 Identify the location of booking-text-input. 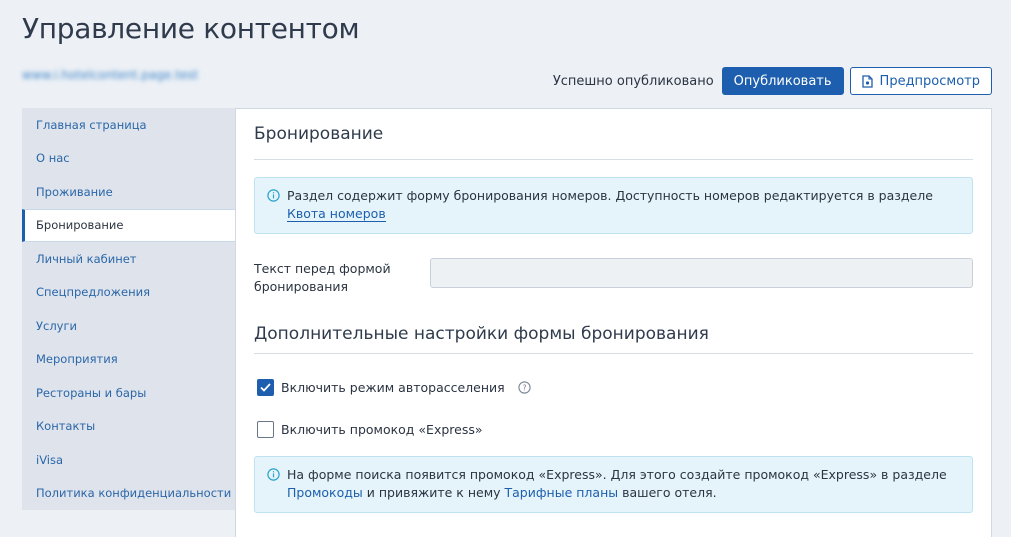
(701, 273).